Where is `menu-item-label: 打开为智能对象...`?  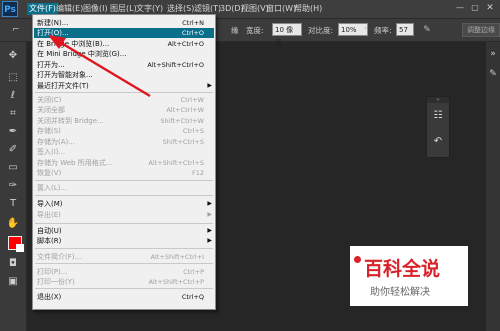 menu-item-label: 打开为智能对象... is located at coordinates (65, 75).